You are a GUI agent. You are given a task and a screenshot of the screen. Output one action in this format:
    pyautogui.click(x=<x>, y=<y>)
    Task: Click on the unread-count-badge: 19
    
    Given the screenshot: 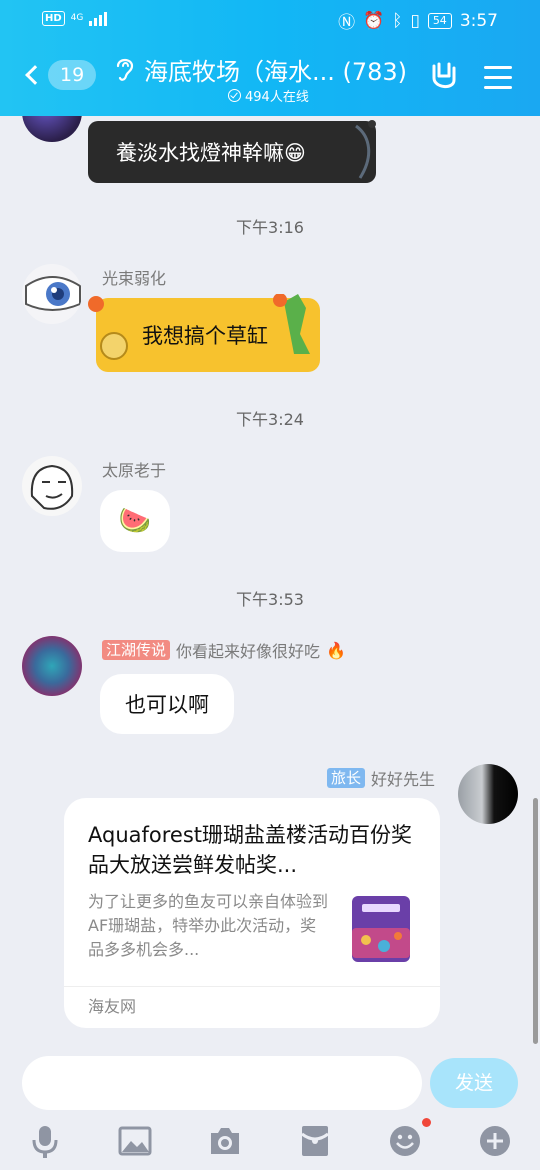 What is the action you would take?
    pyautogui.click(x=72, y=75)
    